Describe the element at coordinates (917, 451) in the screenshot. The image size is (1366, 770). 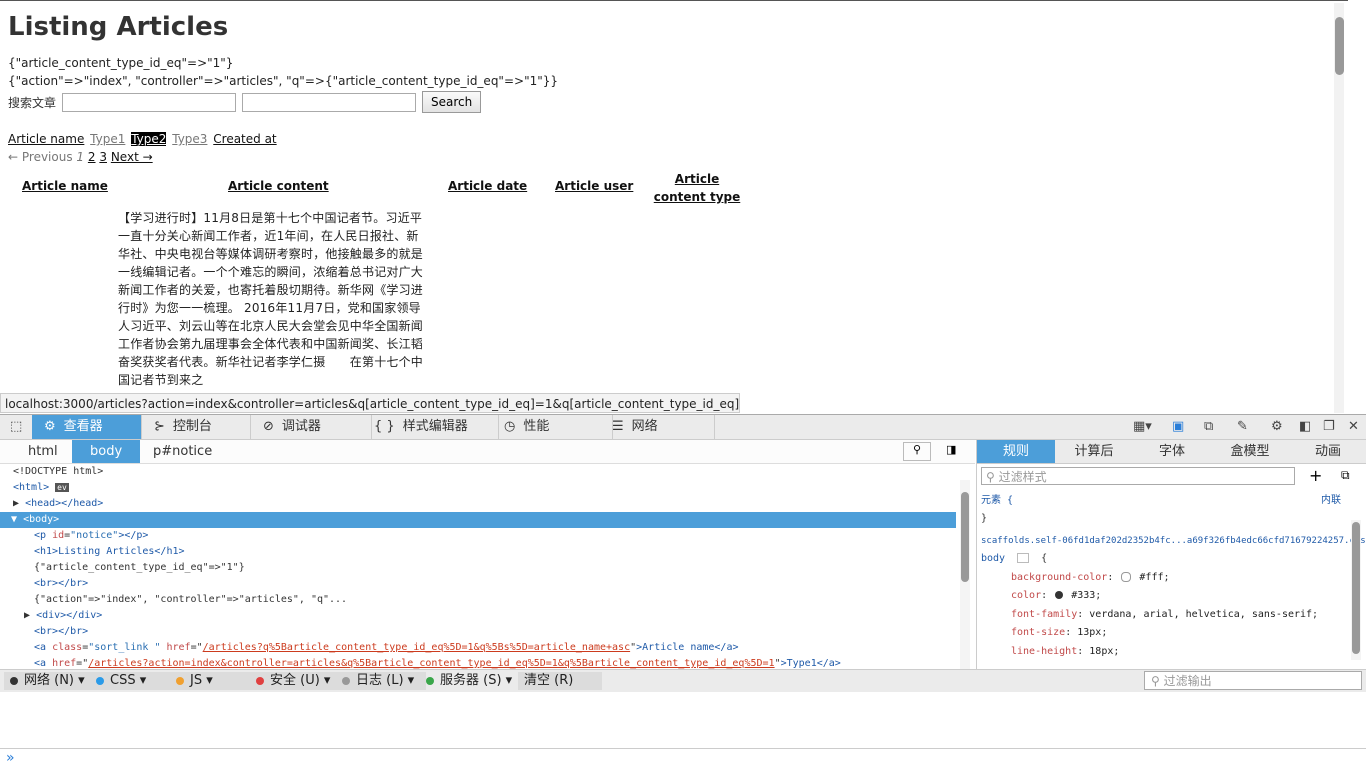
I see `search-icon: ⚲` at that location.